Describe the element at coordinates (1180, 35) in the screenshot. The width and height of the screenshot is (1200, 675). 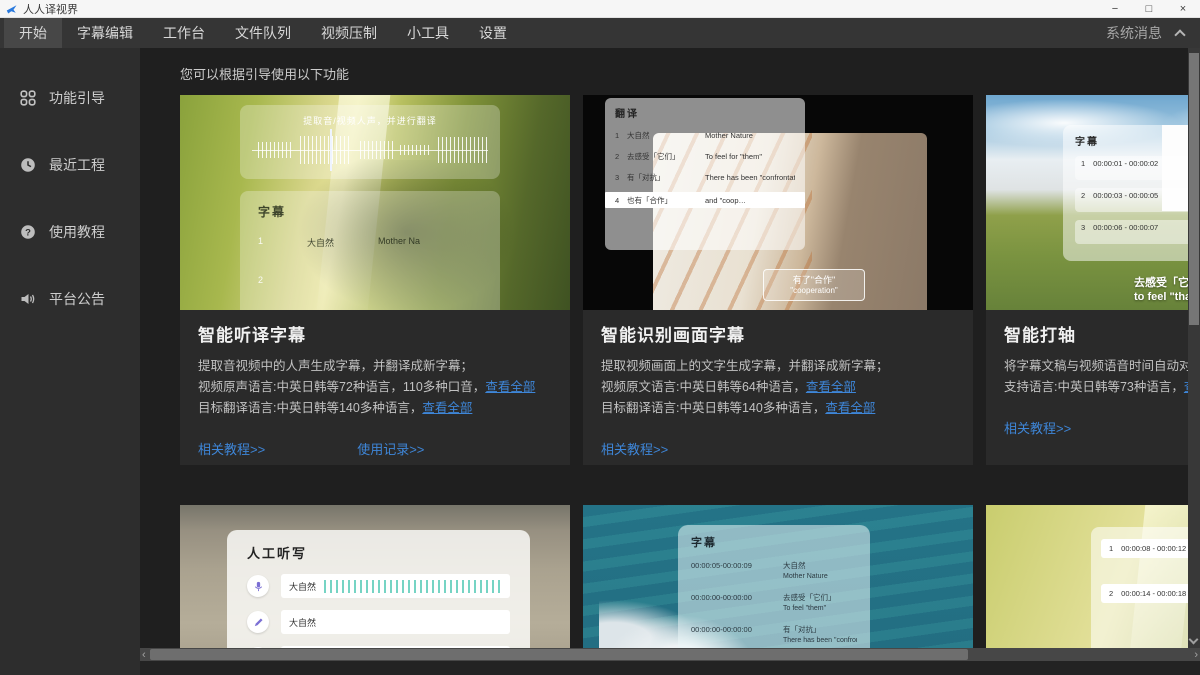
I see `chevron-up-icon` at that location.